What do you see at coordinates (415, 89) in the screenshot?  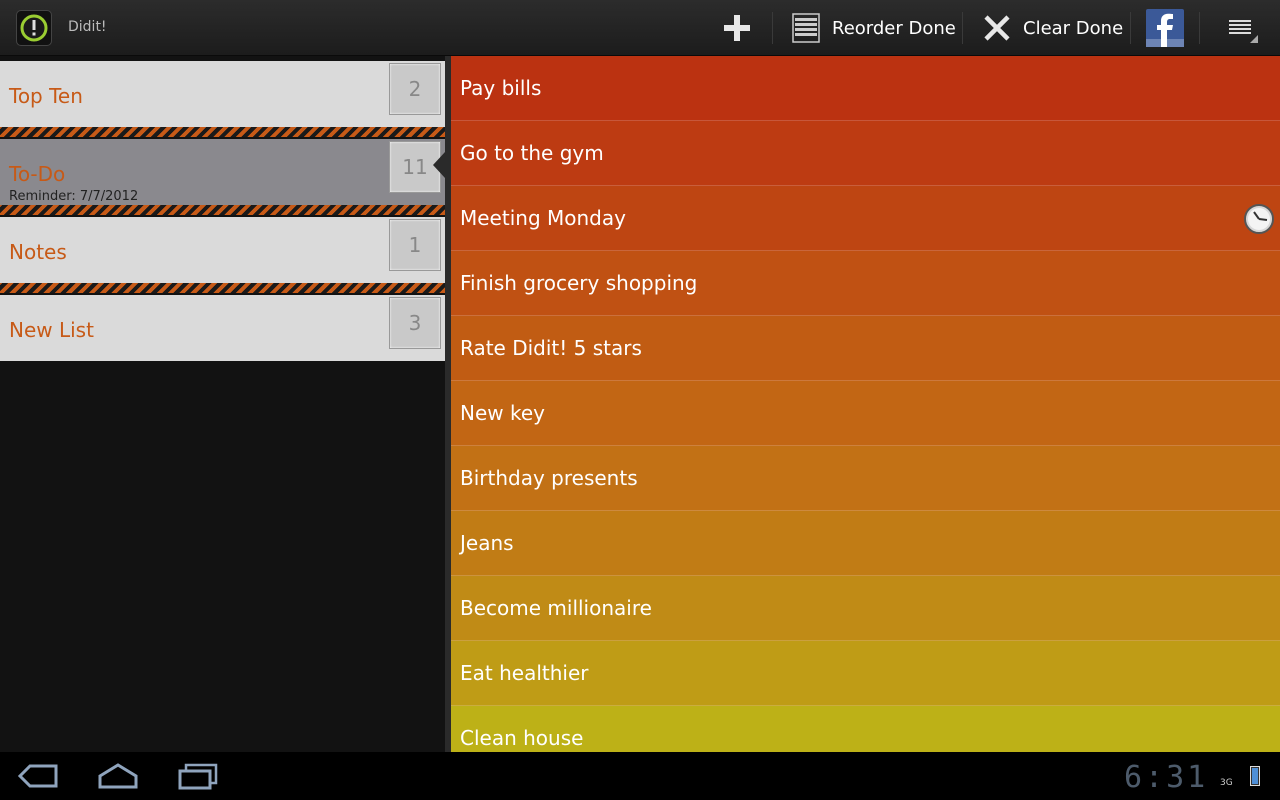 I see `list-count-badge: 2` at bounding box center [415, 89].